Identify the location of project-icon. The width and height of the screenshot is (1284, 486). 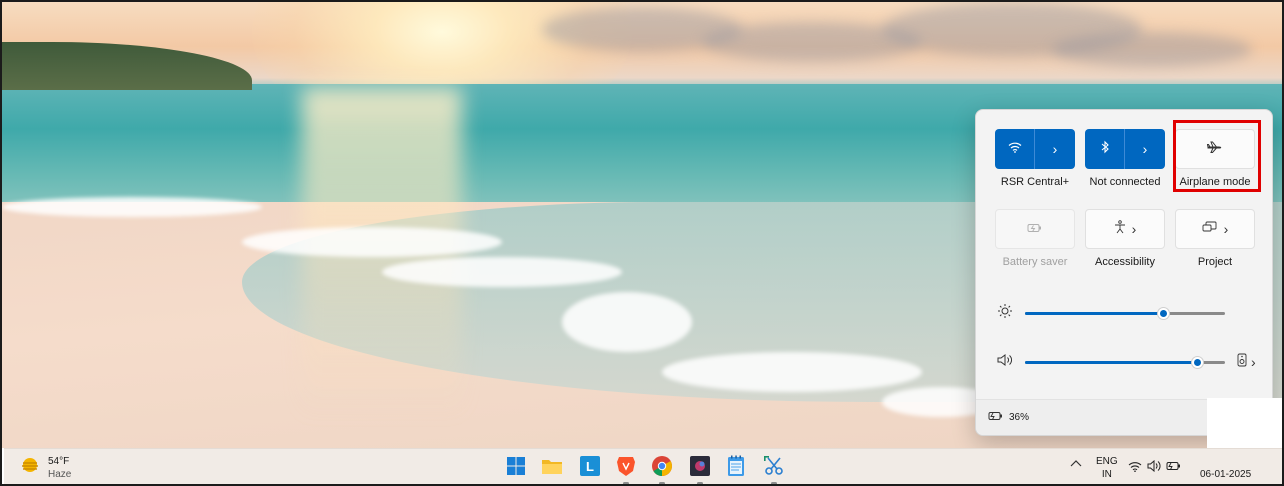
(1210, 229).